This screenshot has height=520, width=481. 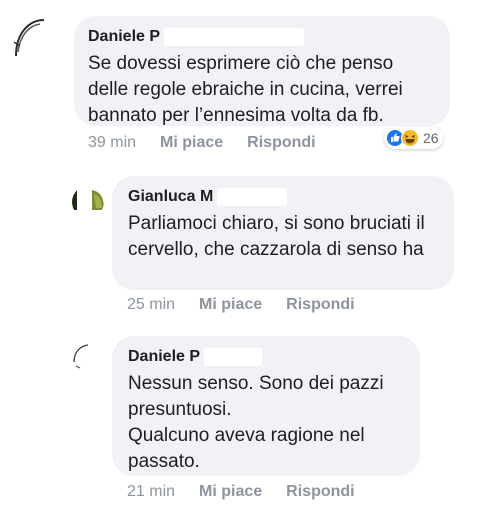 I want to click on reactions-summary: 26, so click(x=413, y=138).